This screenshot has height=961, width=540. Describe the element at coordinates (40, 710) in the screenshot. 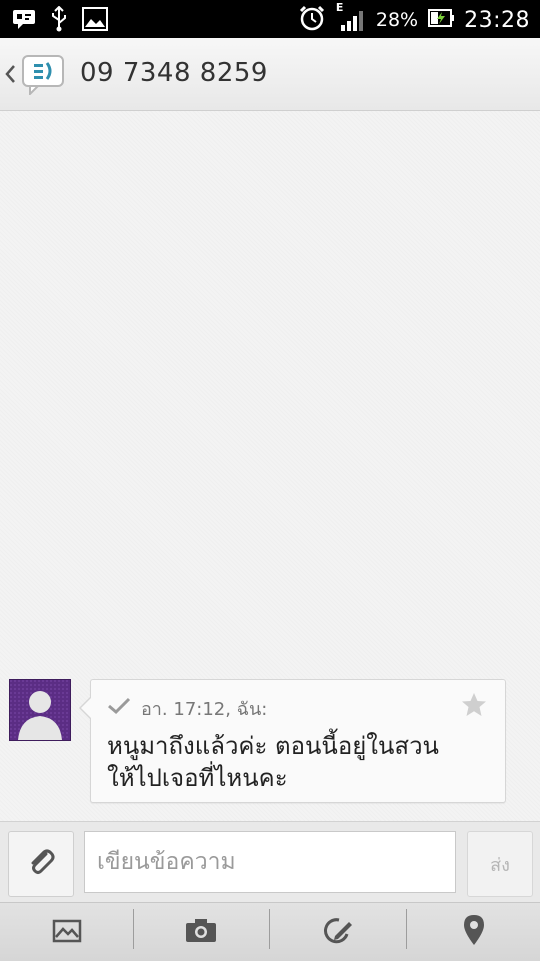

I see `default-contact-avatar-icon` at that location.